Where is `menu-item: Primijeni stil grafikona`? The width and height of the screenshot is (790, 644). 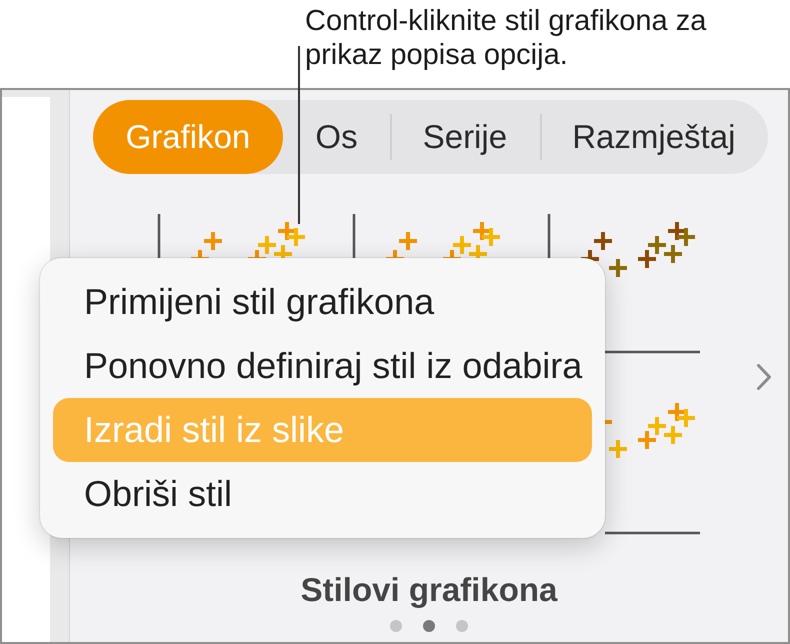
menu-item: Primijeni stil grafikona is located at coordinates (322, 302).